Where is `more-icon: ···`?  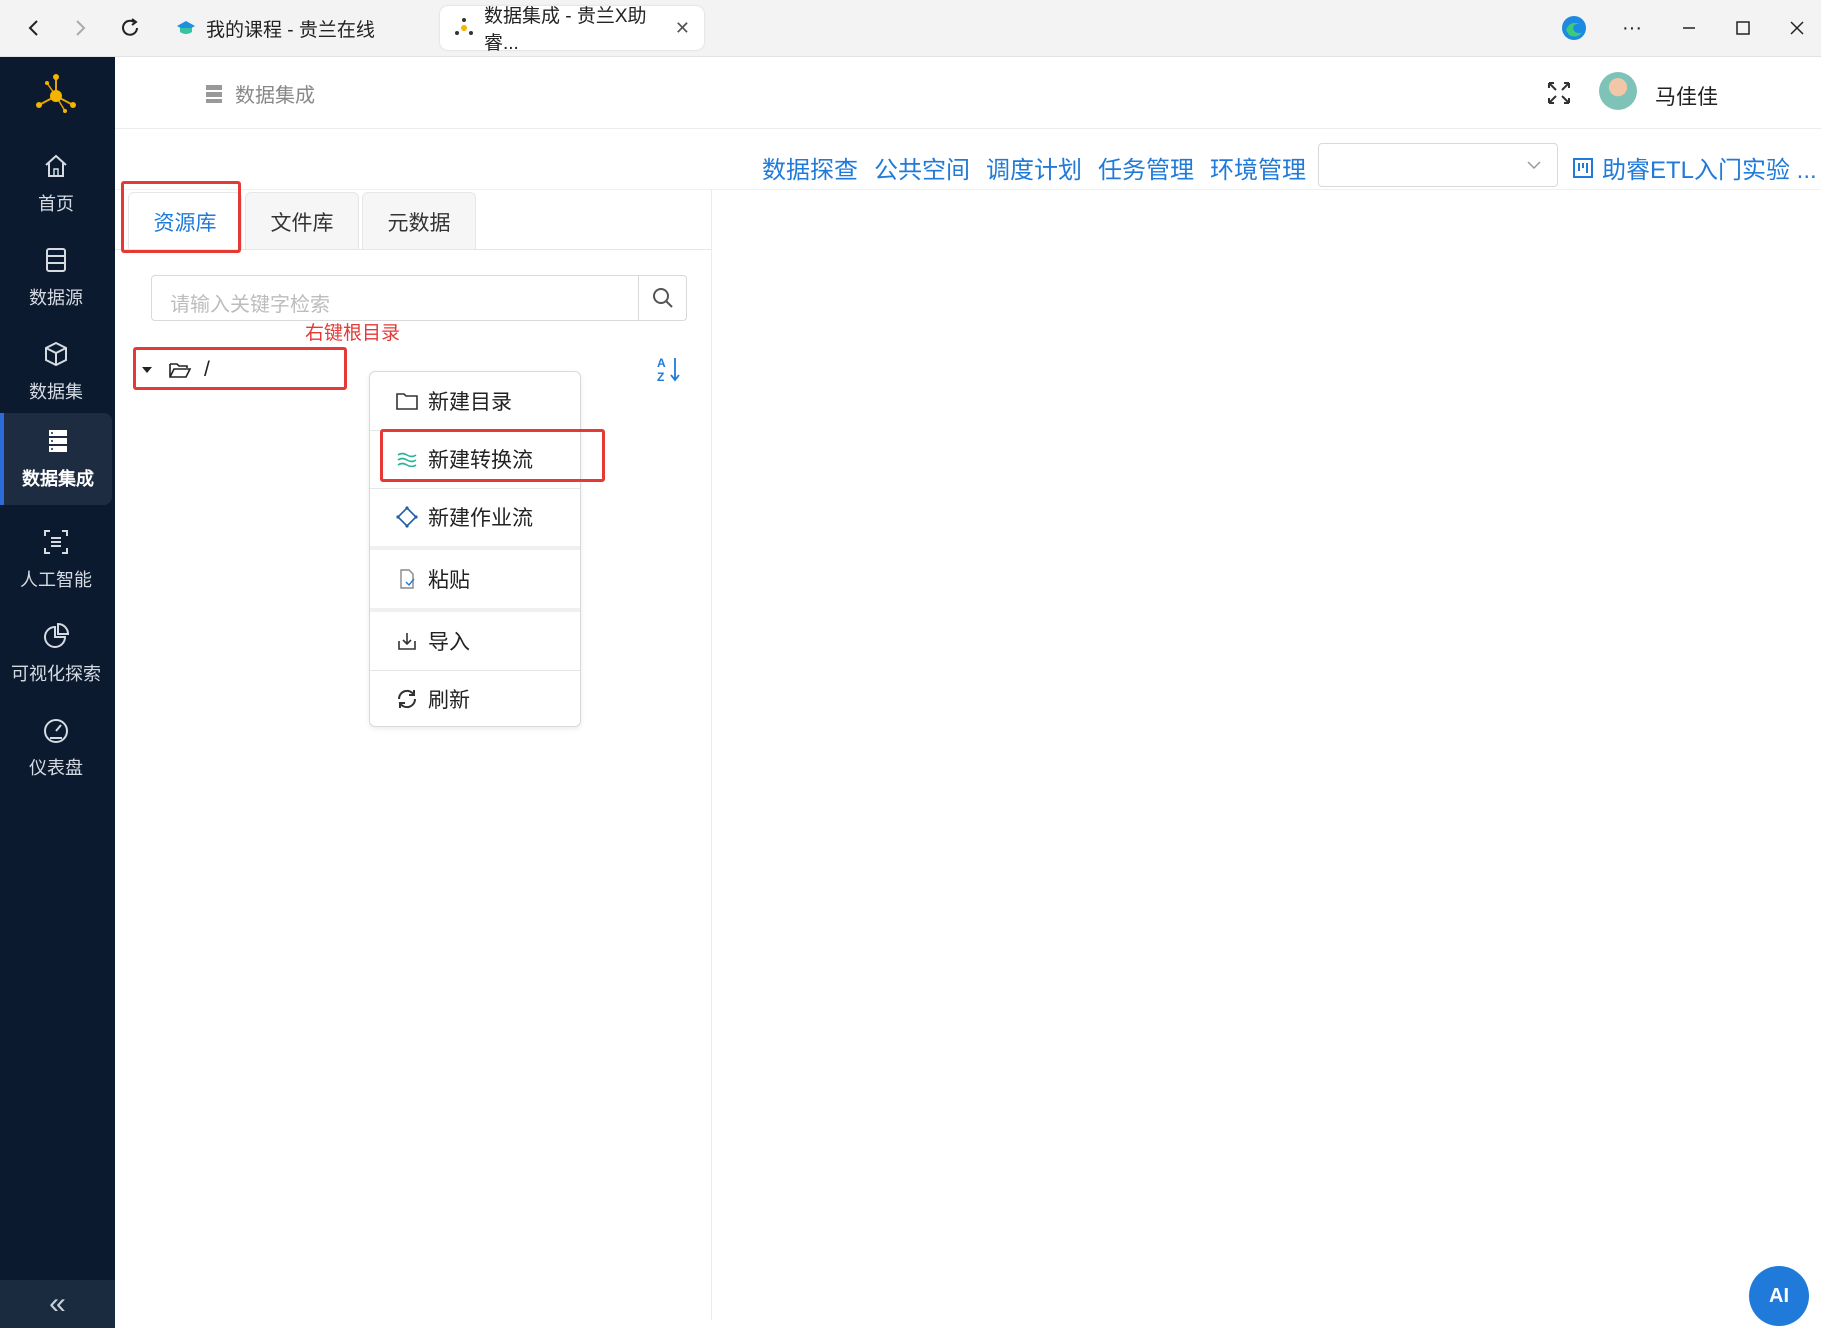 more-icon: ··· is located at coordinates (1632, 27).